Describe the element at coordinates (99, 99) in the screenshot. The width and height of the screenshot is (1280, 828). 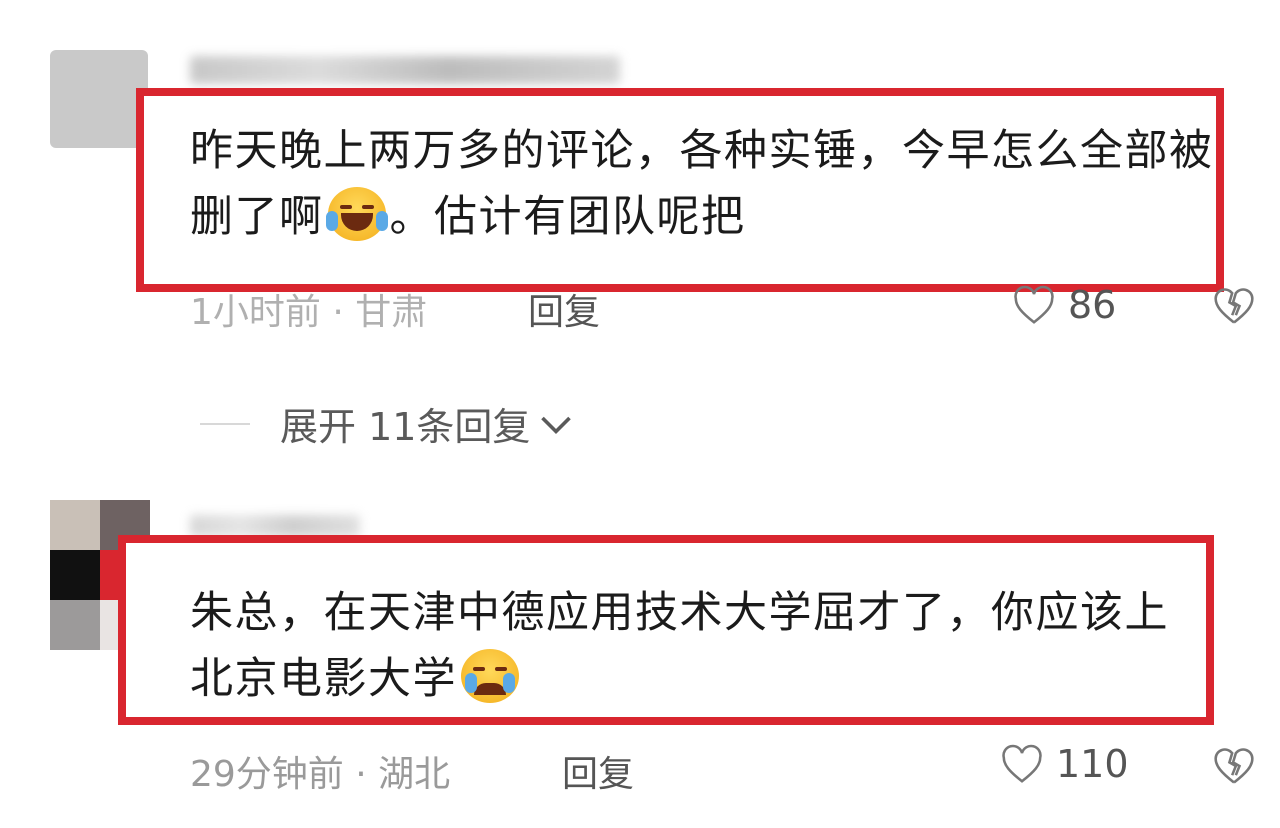
I see `avatar` at that location.